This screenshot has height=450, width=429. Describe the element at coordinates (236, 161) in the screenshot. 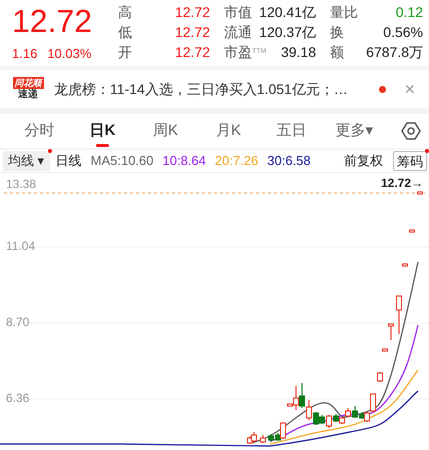

I see `ma-value: 20:7.26` at that location.